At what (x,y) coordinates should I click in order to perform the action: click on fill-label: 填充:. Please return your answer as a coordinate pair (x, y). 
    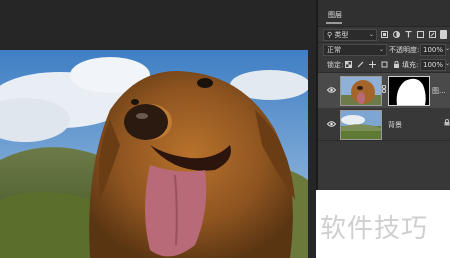
    Looking at the image, I should click on (410, 65).